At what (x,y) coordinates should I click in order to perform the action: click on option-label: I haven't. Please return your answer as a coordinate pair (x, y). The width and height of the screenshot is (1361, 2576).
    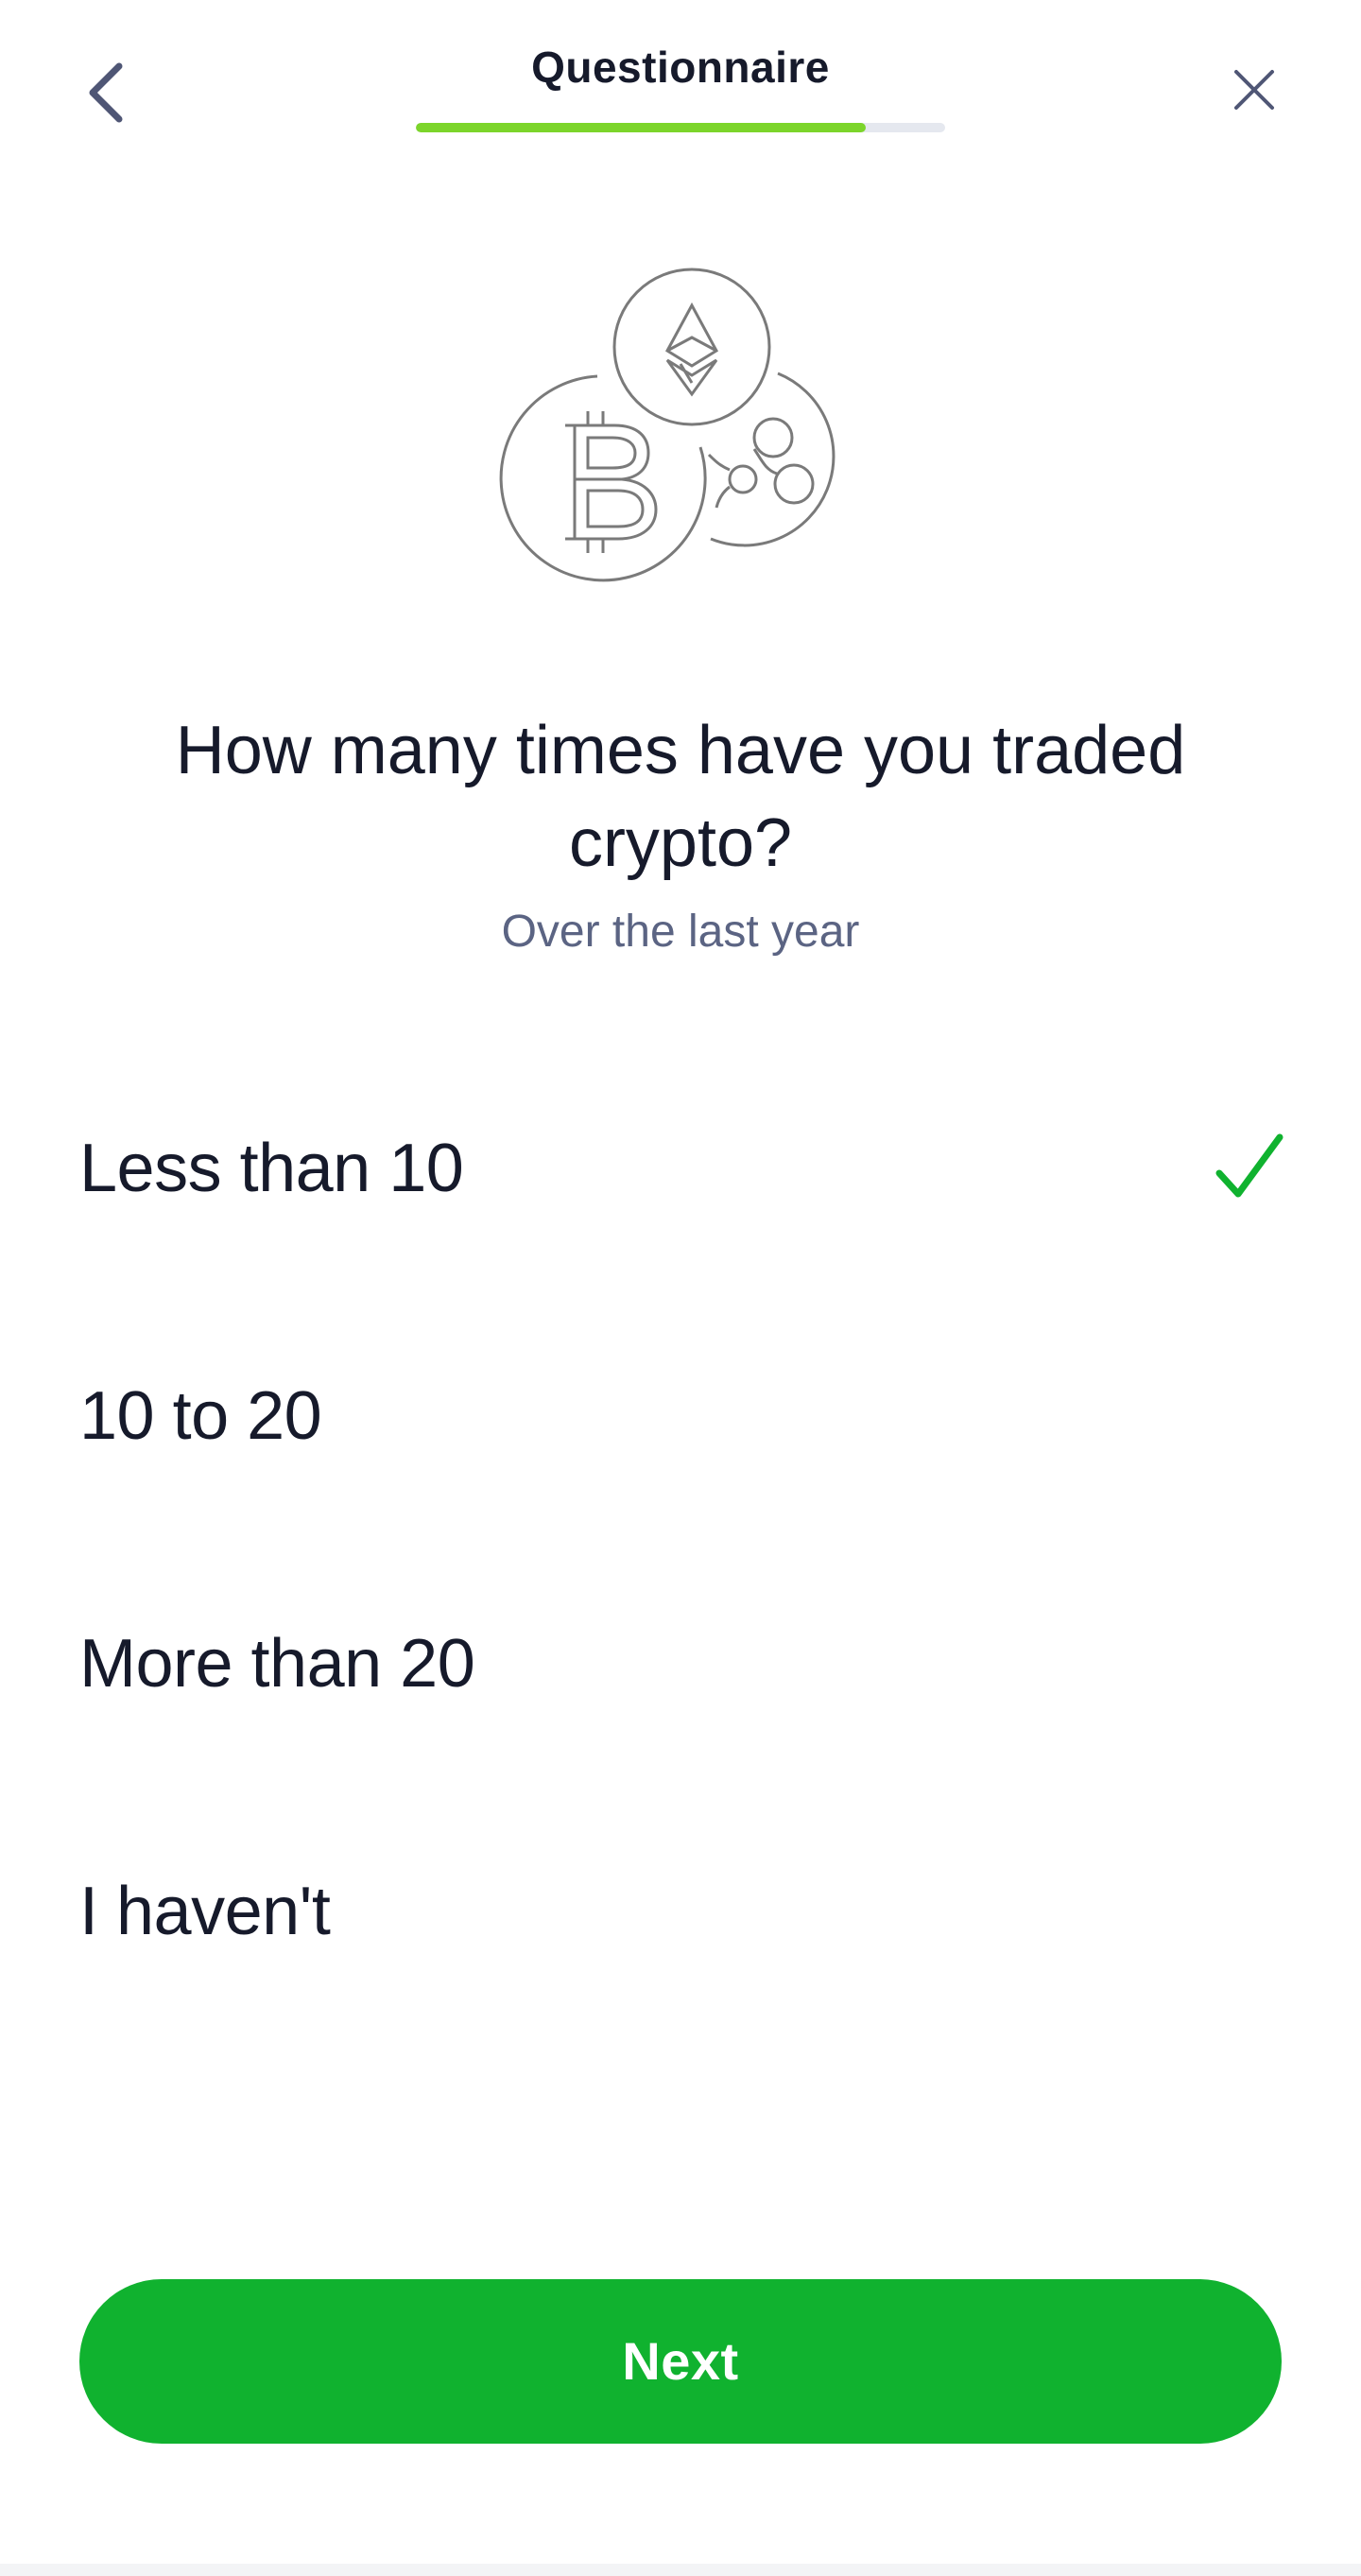
    Looking at the image, I should click on (205, 1912).